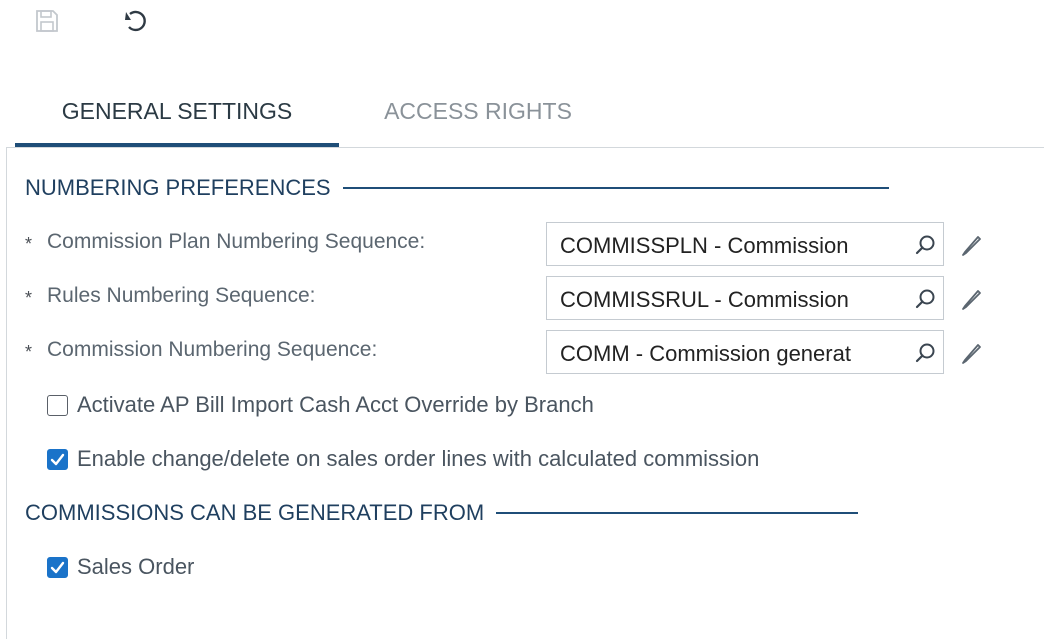 The height and width of the screenshot is (639, 1044). I want to click on selector-value: COMM - Commission generat, so click(730, 354).